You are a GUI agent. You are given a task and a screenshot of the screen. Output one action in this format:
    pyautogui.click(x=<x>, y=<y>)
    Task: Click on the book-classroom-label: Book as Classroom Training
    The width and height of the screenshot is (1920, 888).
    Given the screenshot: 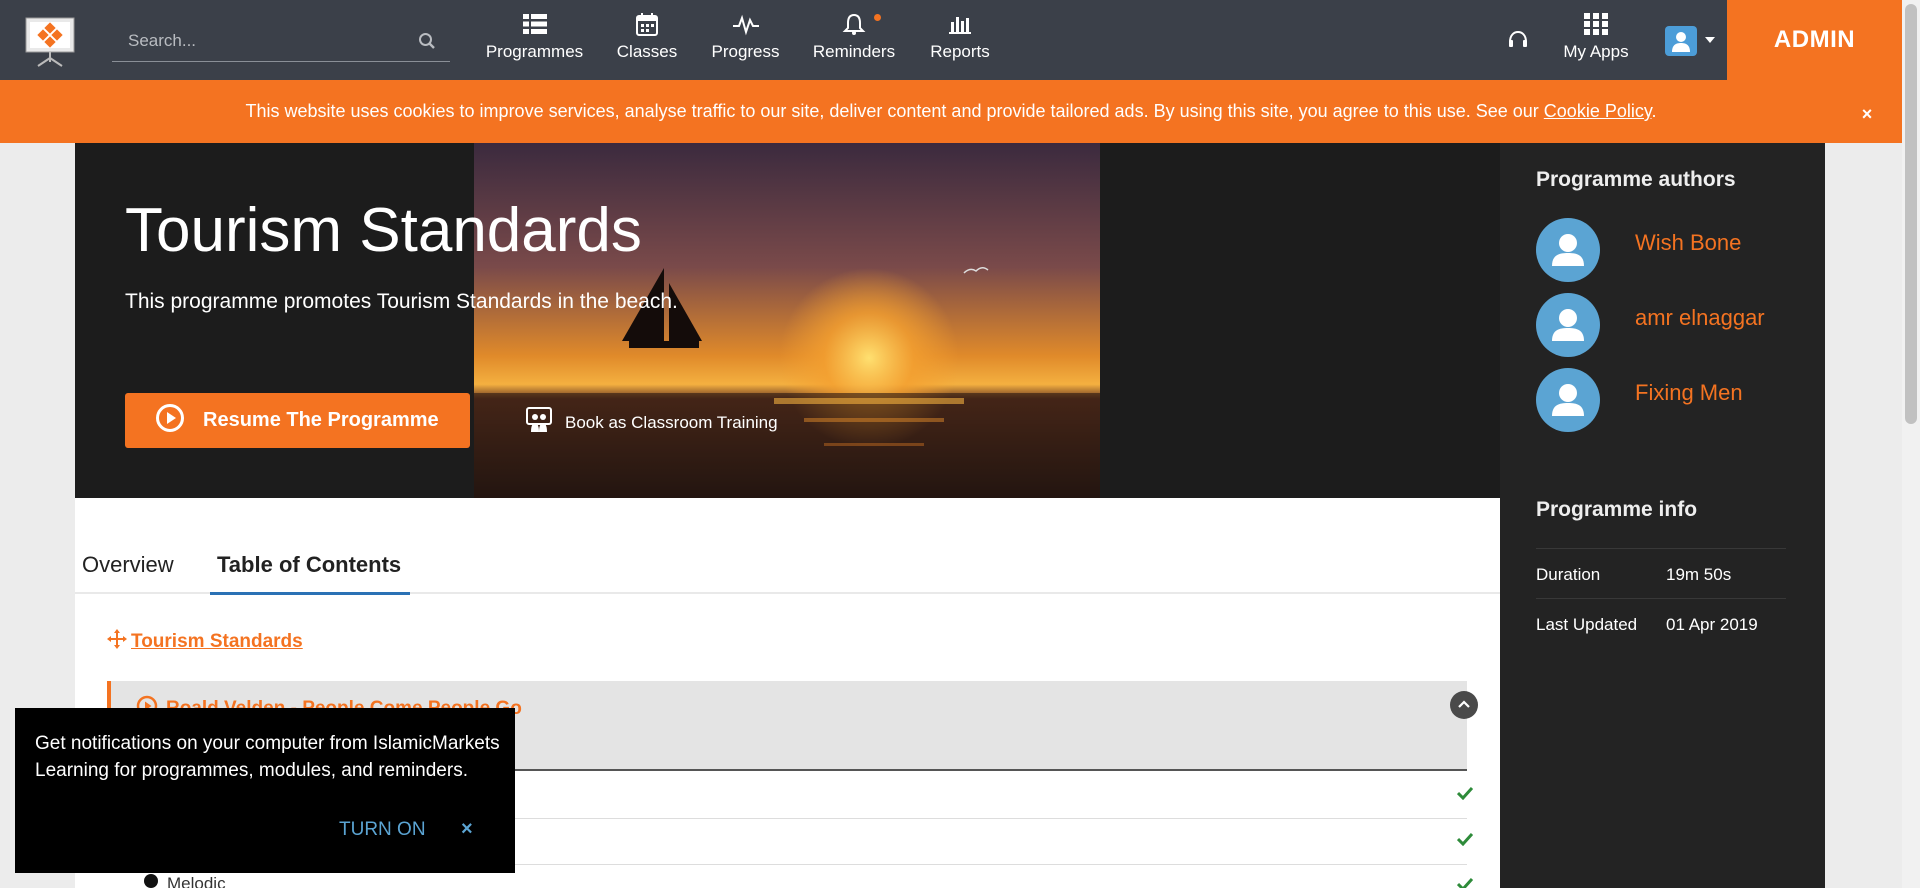 What is the action you would take?
    pyautogui.click(x=671, y=422)
    